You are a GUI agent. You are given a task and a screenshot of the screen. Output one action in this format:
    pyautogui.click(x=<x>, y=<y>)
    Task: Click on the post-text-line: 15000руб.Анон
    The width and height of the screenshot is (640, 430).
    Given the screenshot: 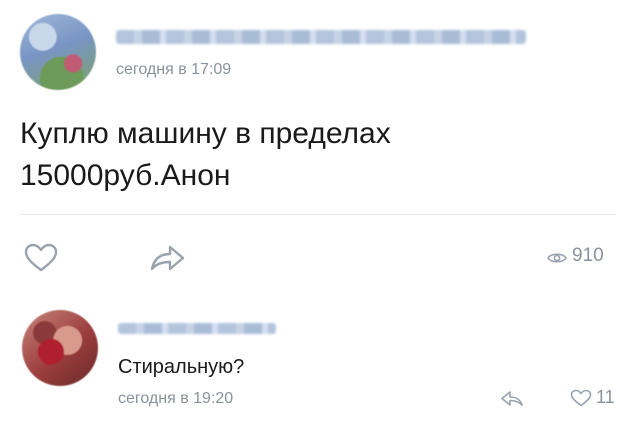 What is the action you would take?
    pyautogui.click(x=125, y=175)
    